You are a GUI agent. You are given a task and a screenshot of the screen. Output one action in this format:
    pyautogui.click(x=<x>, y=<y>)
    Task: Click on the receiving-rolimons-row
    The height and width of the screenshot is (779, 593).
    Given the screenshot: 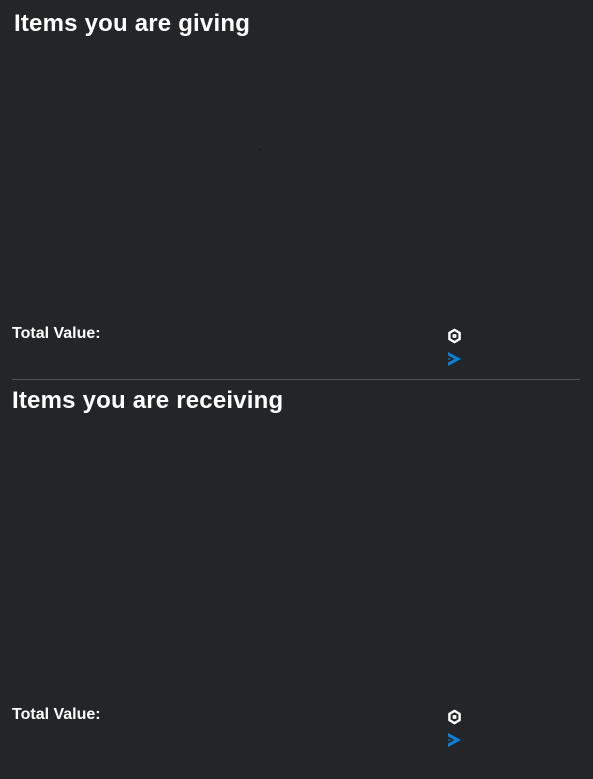 What is the action you would take?
    pyautogui.click(x=506, y=740)
    